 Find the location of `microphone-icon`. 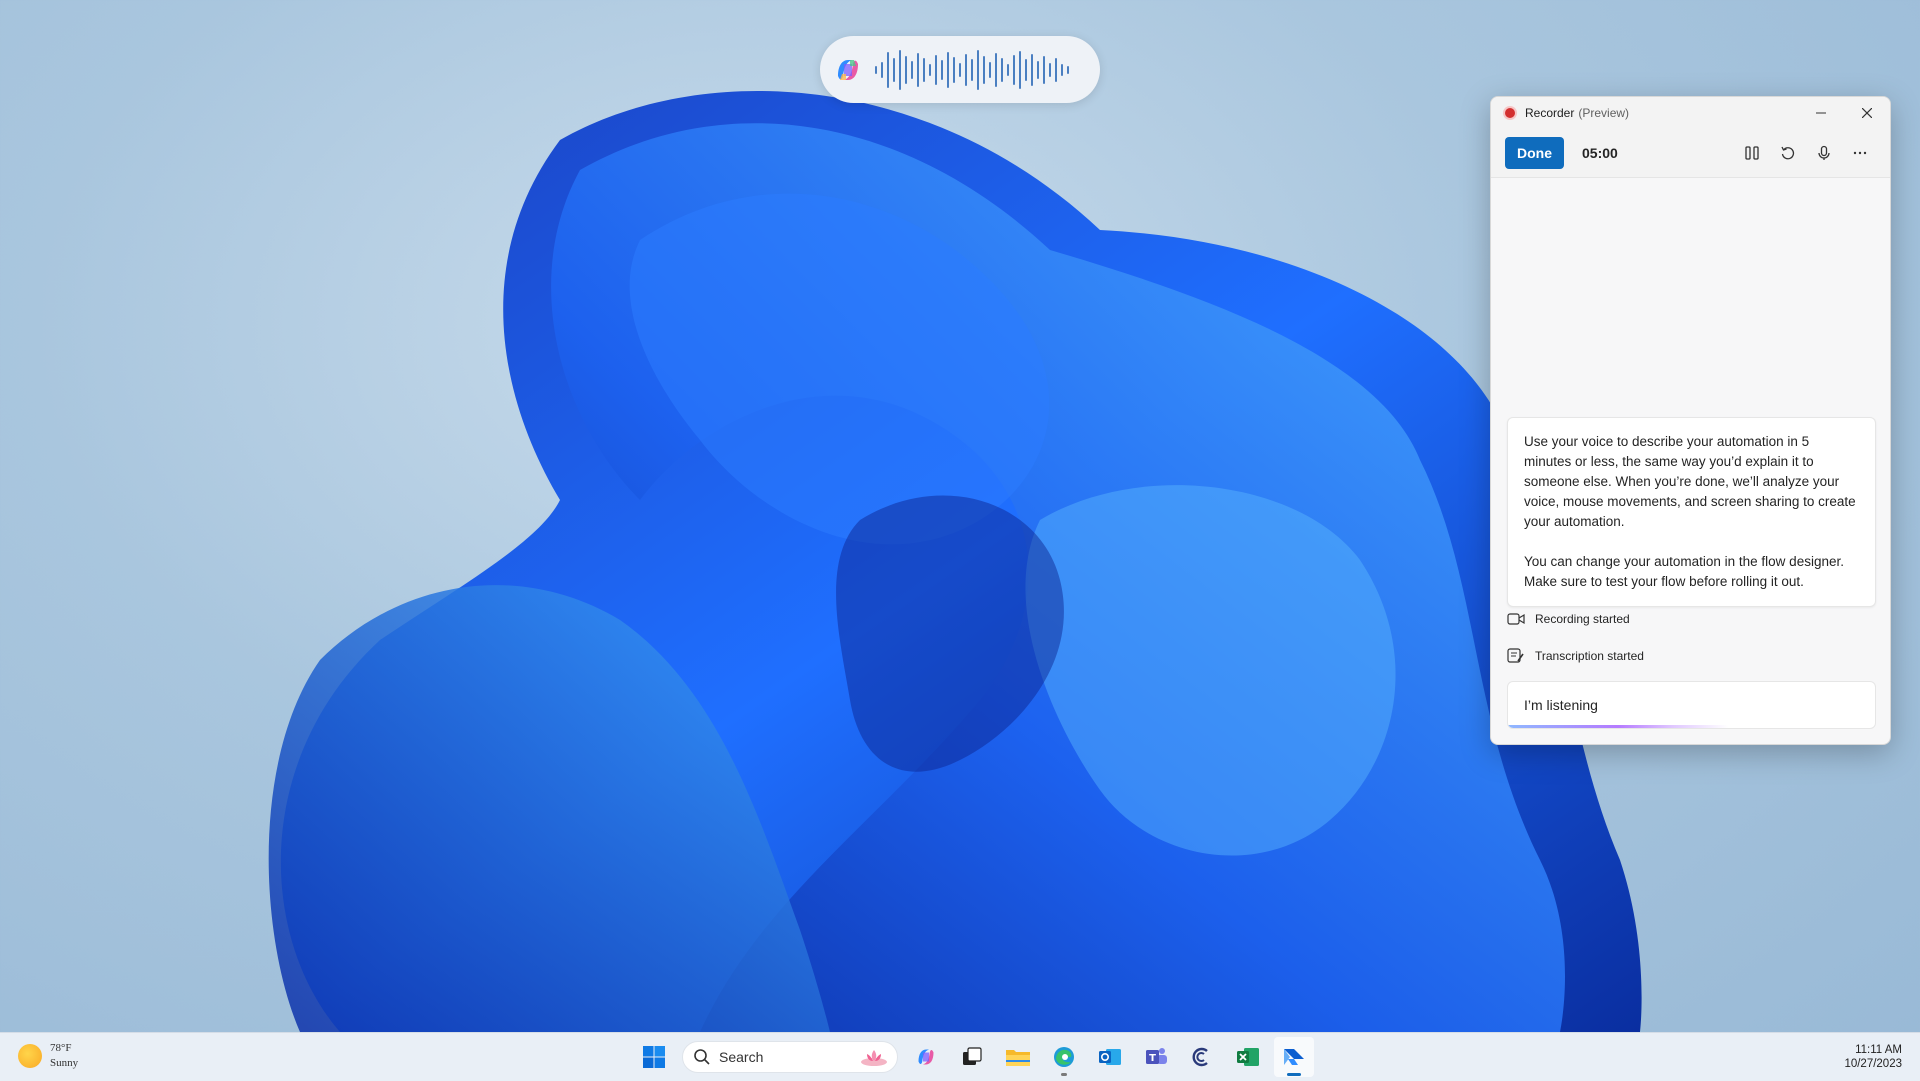

microphone-icon is located at coordinates (1824, 152).